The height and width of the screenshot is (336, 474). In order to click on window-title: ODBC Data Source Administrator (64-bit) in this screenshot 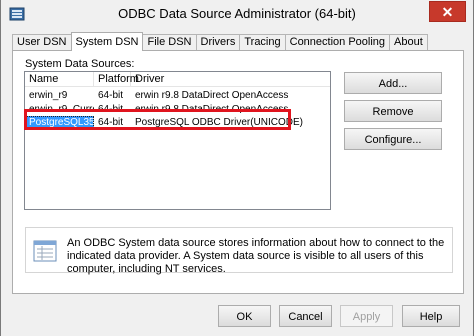, I will do `click(237, 13)`.